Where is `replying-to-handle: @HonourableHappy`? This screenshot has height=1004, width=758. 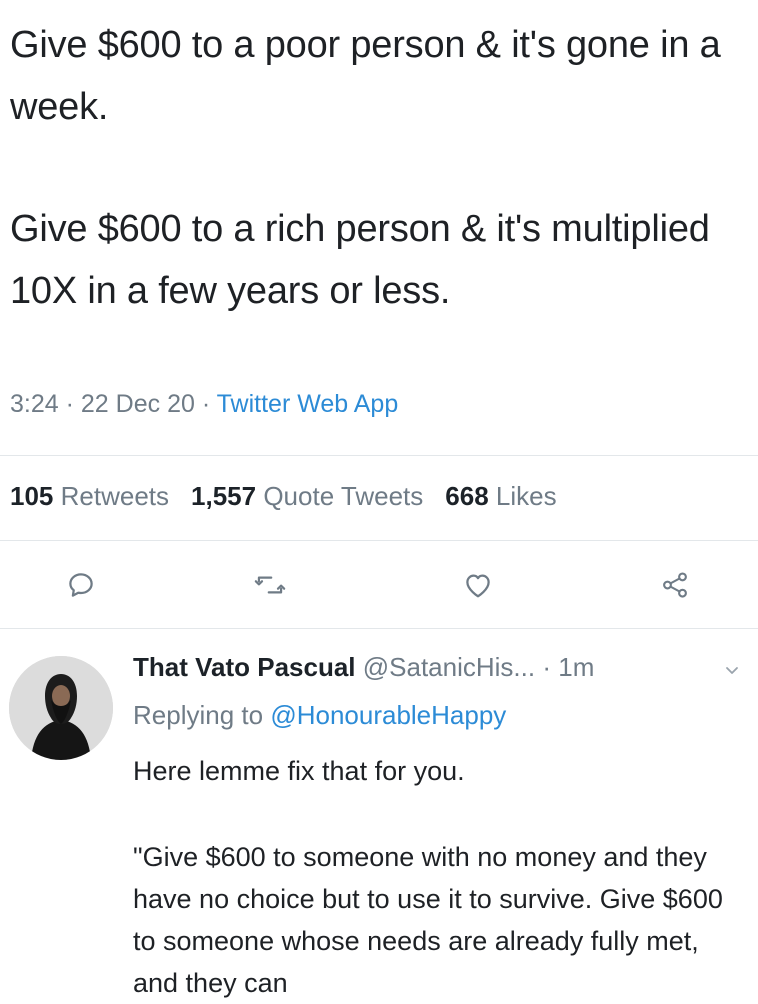
replying-to-handle: @HonourableHappy is located at coordinates (388, 715).